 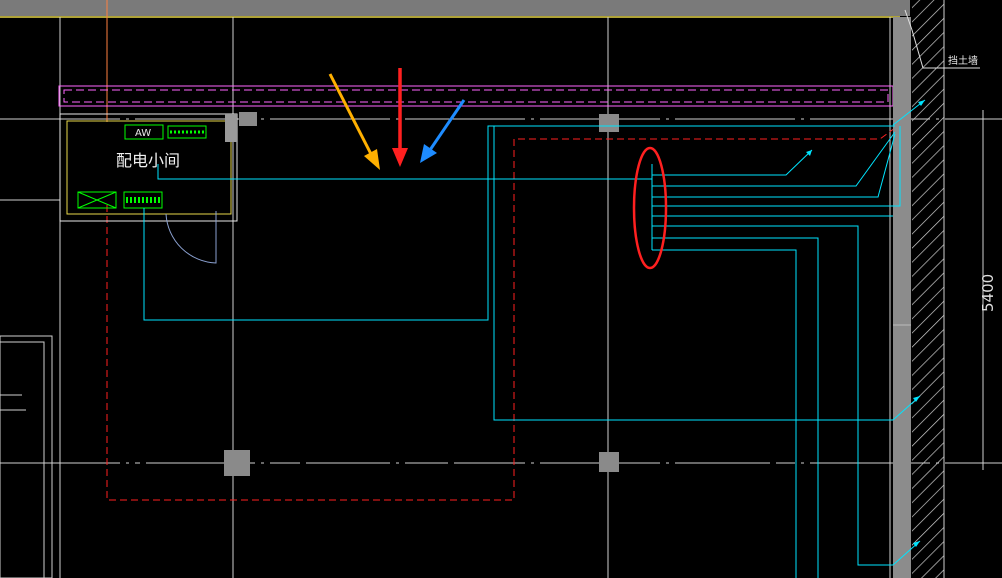 What do you see at coordinates (248, 119) in the screenshot?
I see `column-top-left` at bounding box center [248, 119].